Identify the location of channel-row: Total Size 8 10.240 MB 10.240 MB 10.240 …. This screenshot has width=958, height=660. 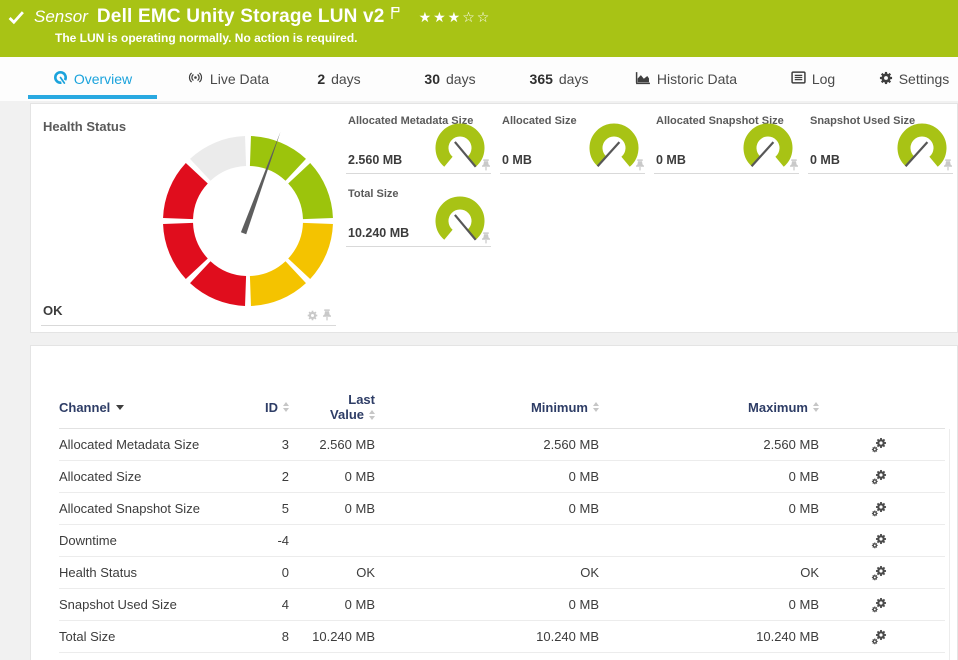
(502, 637).